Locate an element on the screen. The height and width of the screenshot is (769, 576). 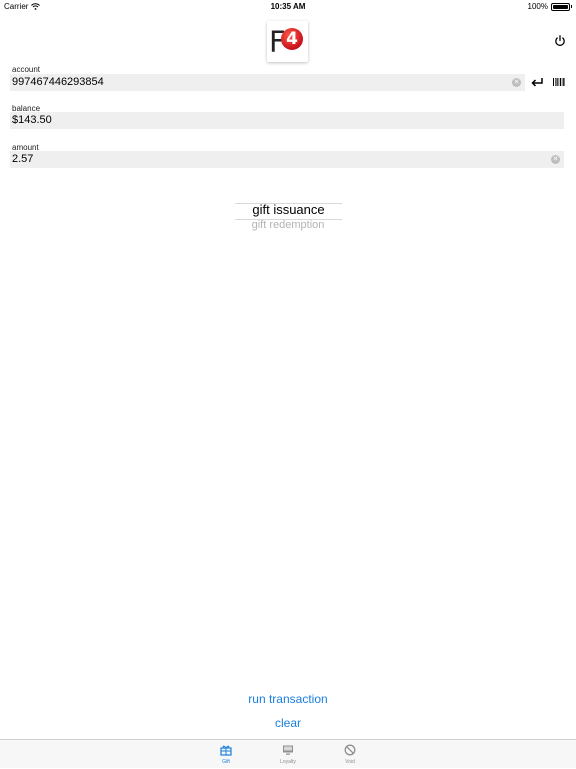
tab-gift: Gift is located at coordinates (226, 754).